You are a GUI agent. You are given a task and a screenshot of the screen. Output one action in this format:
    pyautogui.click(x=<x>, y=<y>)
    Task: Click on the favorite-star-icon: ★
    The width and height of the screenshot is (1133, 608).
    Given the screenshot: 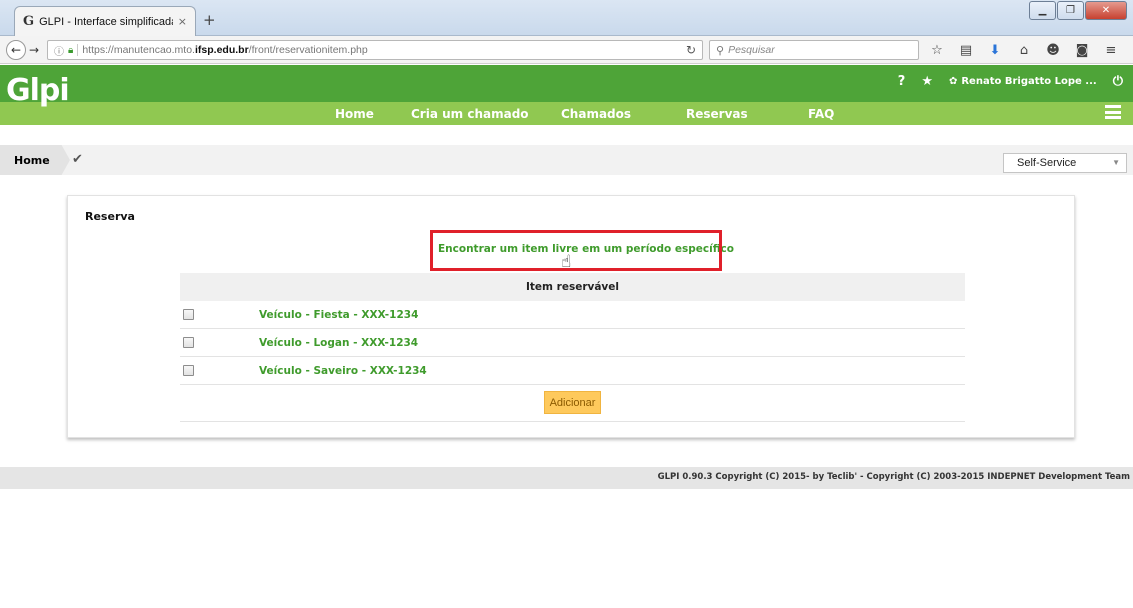 What is the action you would take?
    pyautogui.click(x=927, y=81)
    